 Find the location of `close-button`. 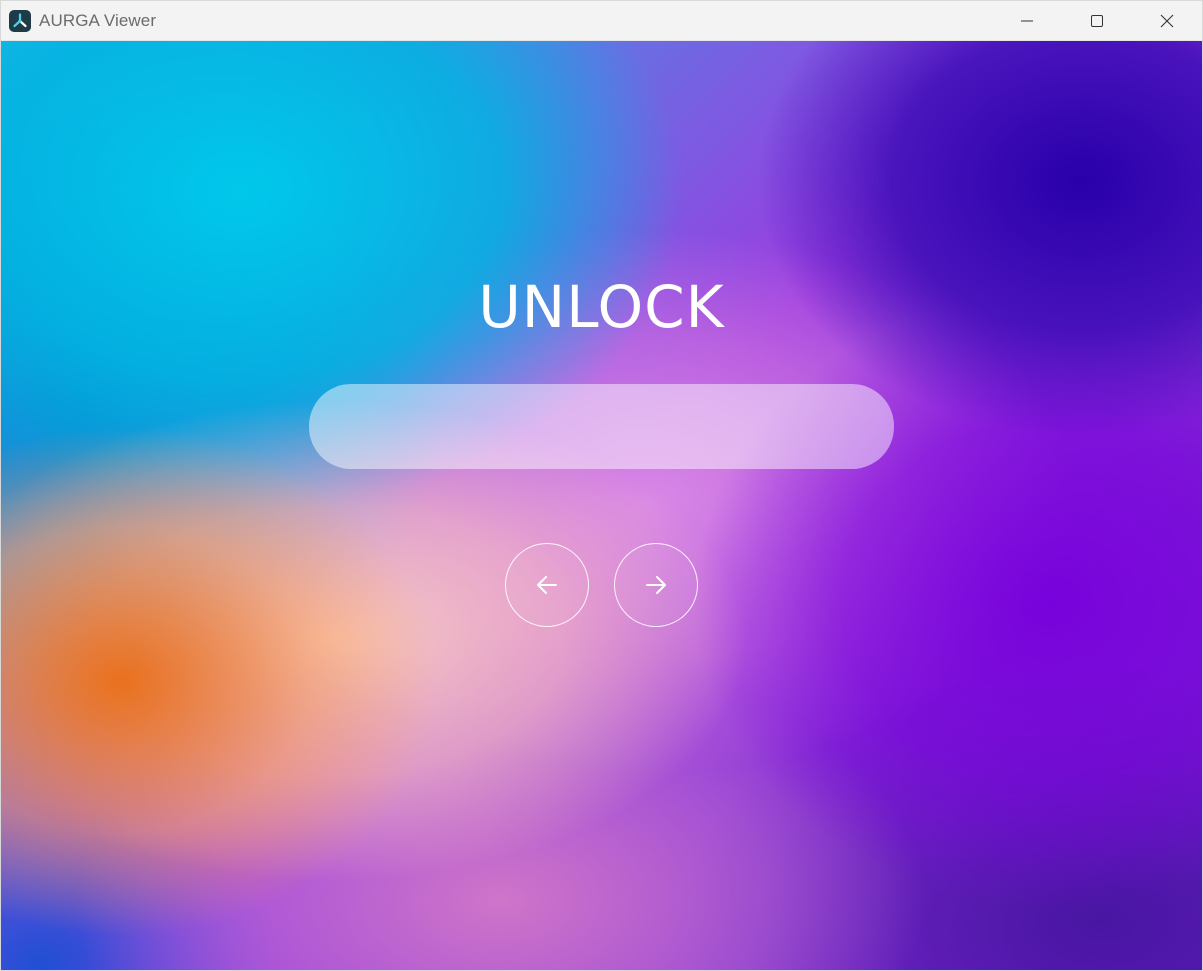

close-button is located at coordinates (1167, 20).